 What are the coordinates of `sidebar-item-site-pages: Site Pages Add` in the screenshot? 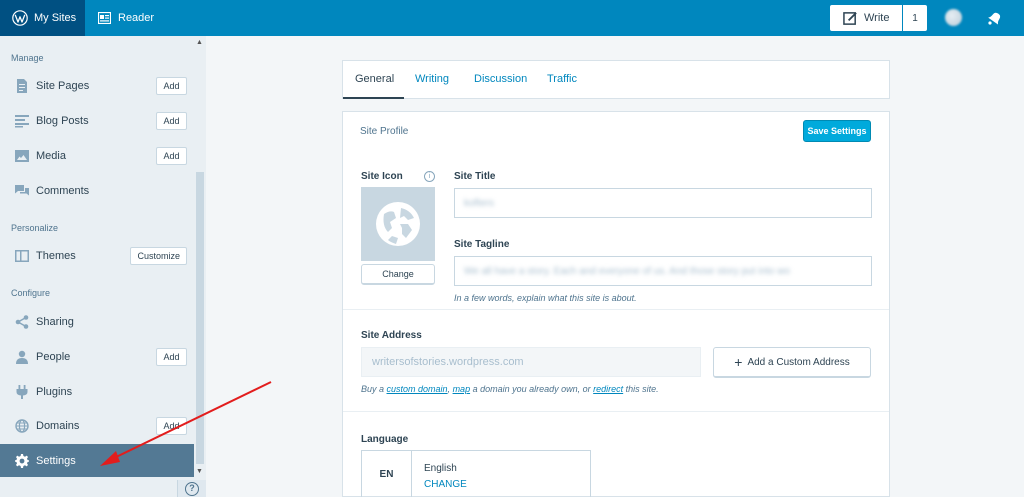 It's located at (97, 86).